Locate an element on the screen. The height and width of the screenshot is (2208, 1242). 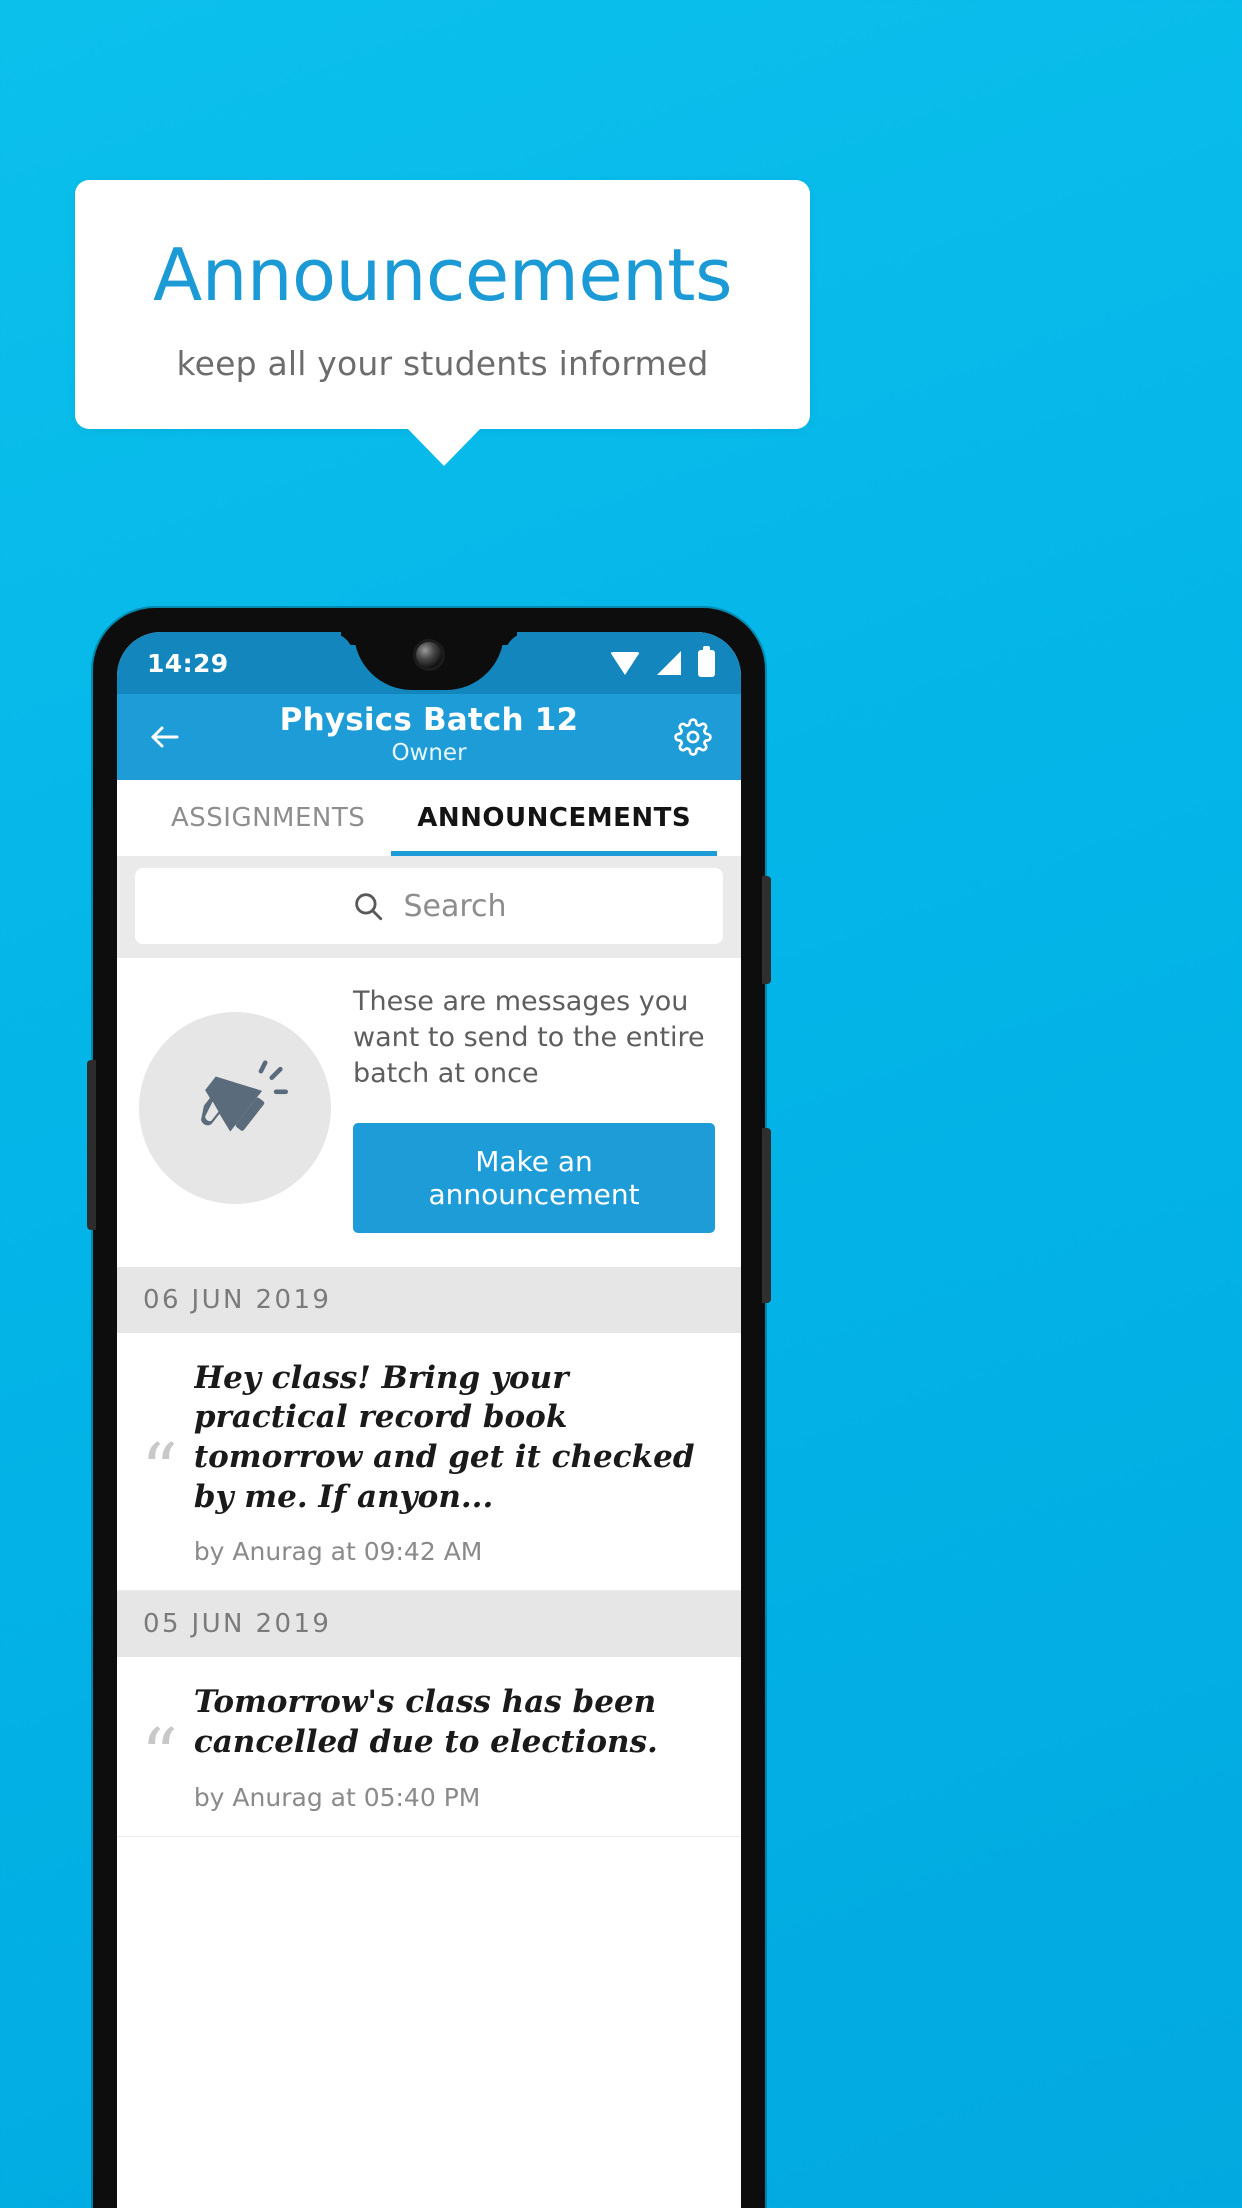
promo-subtitle: keep all your students informed is located at coordinates (442, 363).